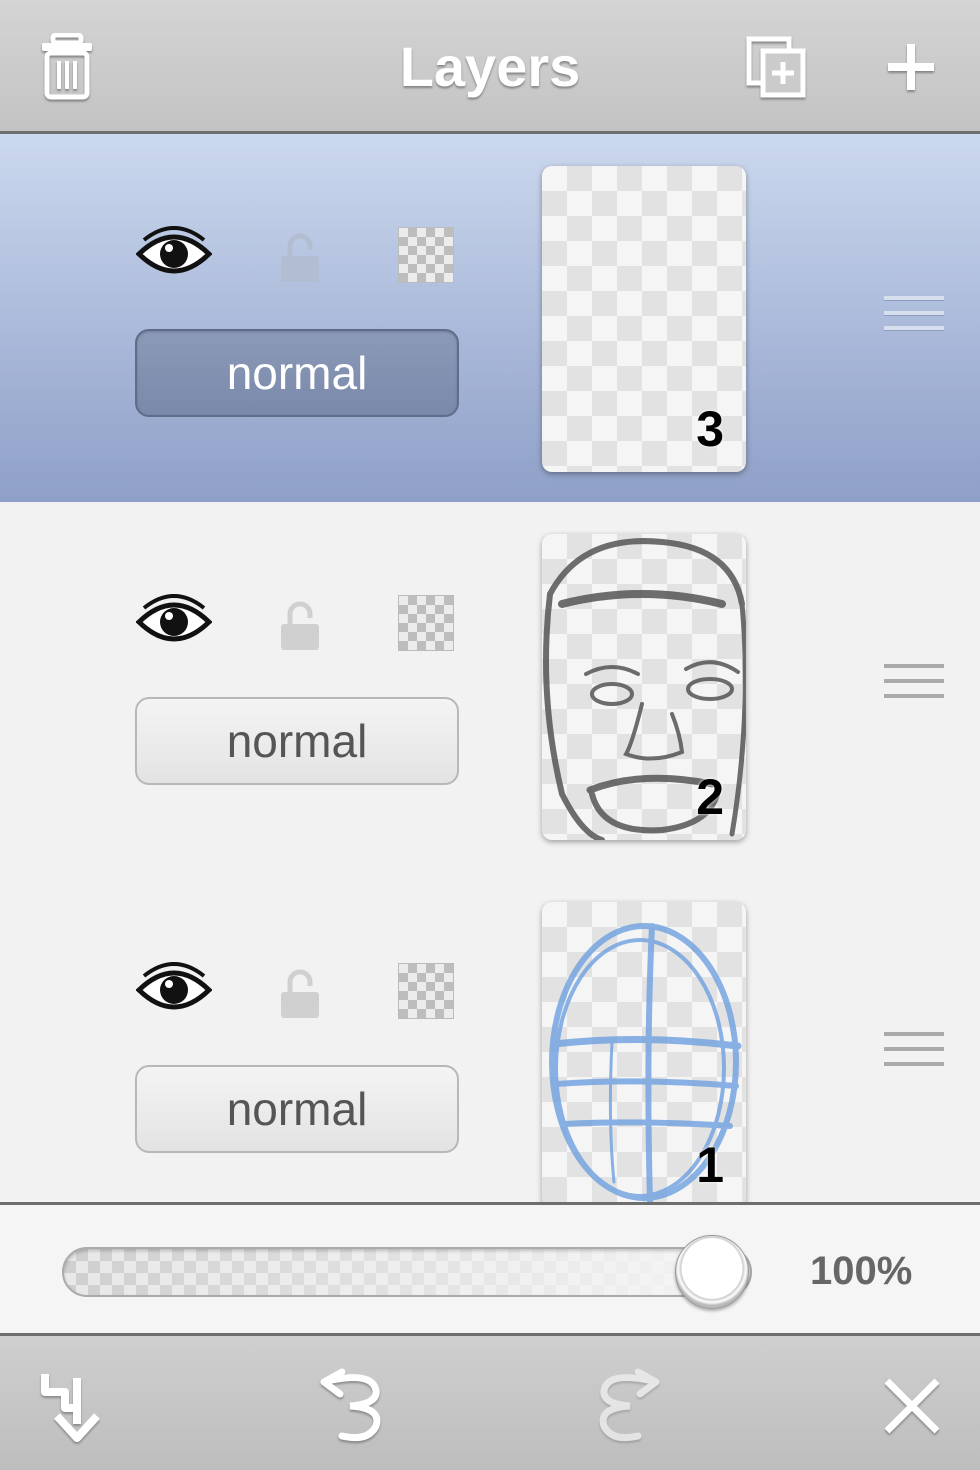 The width and height of the screenshot is (980, 1470). What do you see at coordinates (407, 1272) in the screenshot?
I see `opacity-slider-track` at bounding box center [407, 1272].